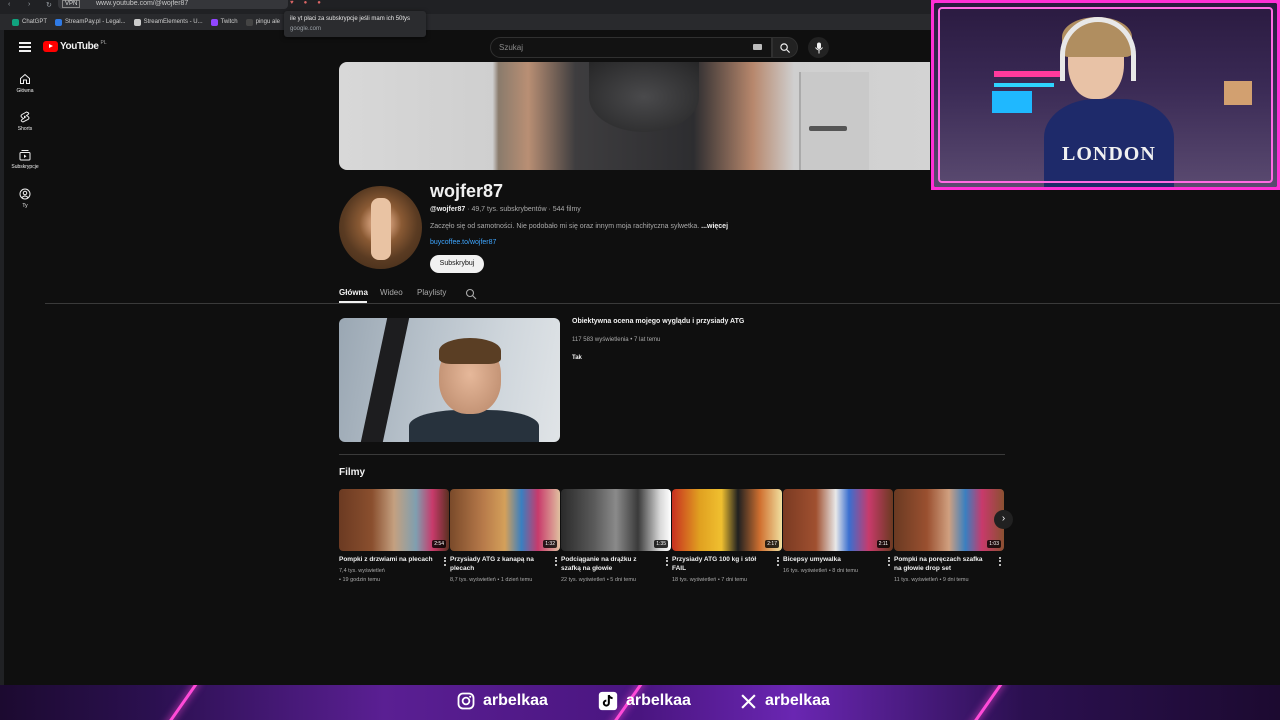 Image resolution: width=1280 pixels, height=720 pixels. I want to click on neon-shelf, so click(1029, 74).